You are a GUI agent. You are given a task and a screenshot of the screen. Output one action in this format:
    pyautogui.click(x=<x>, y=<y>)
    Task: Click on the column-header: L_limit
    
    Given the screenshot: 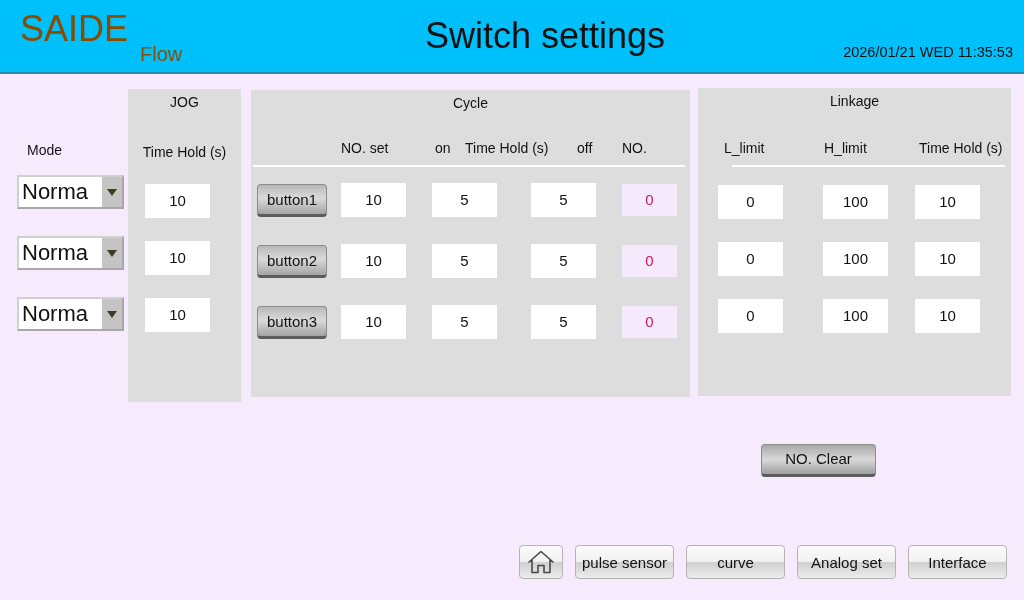 What is the action you would take?
    pyautogui.click(x=744, y=148)
    